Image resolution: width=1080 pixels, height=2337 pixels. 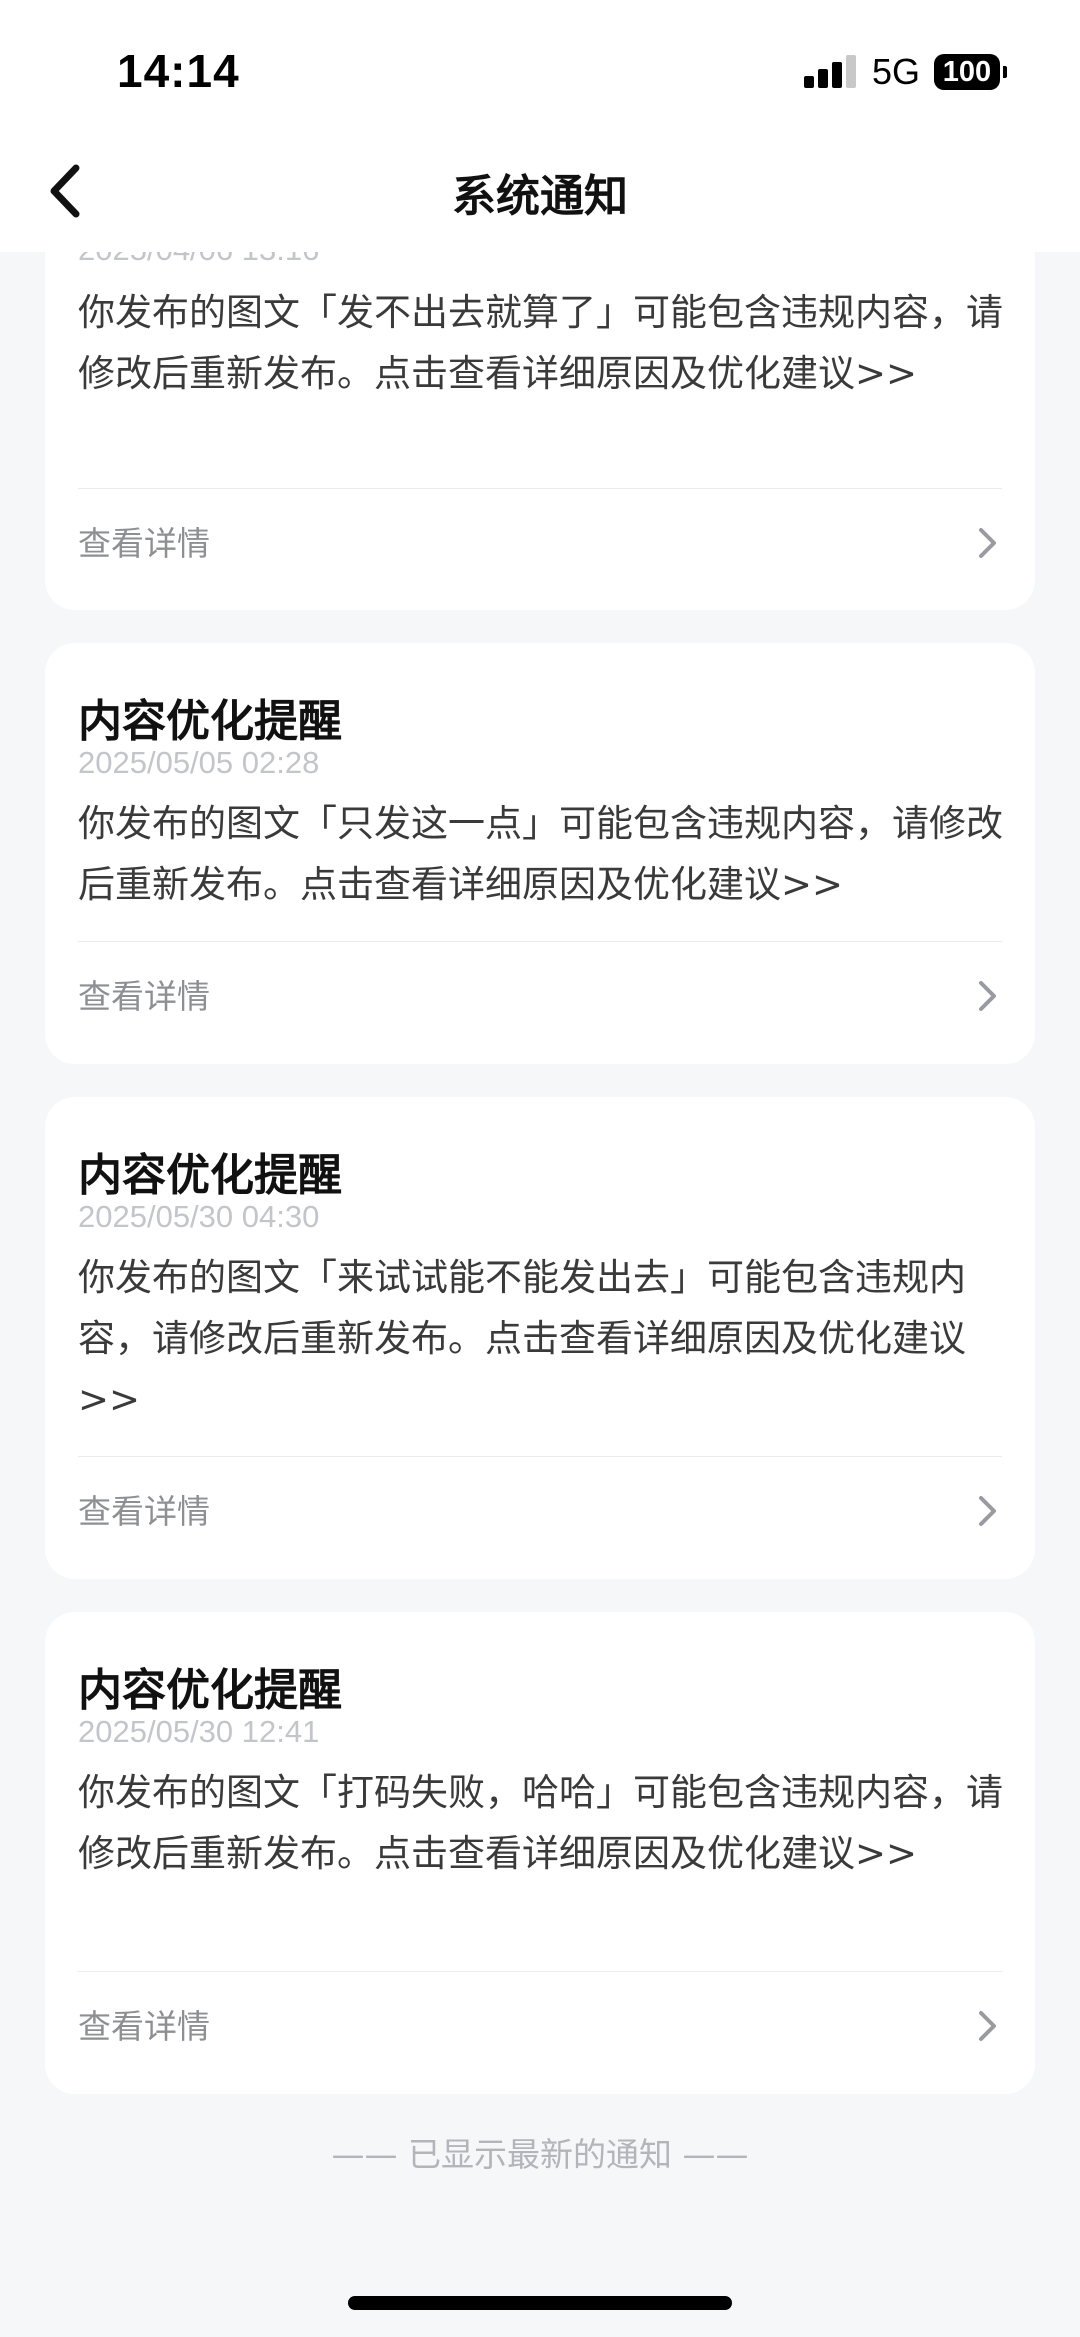 What do you see at coordinates (540, 2303) in the screenshot?
I see `home-indicator` at bounding box center [540, 2303].